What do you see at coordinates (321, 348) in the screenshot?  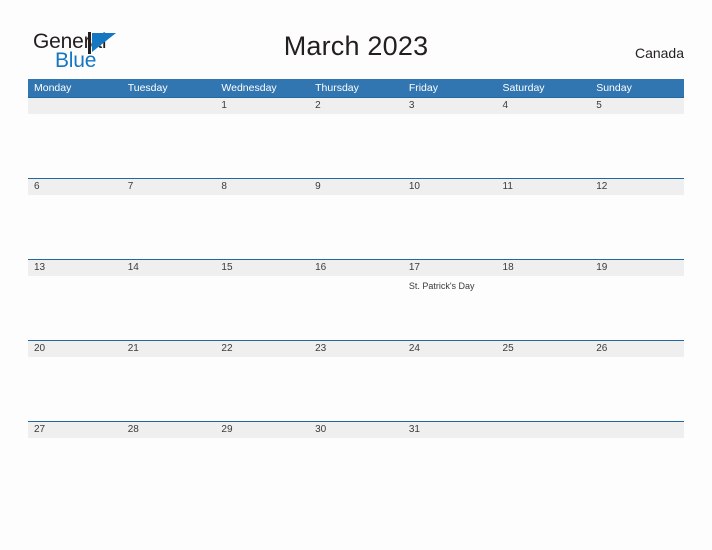 I see `day-number: 23` at bounding box center [321, 348].